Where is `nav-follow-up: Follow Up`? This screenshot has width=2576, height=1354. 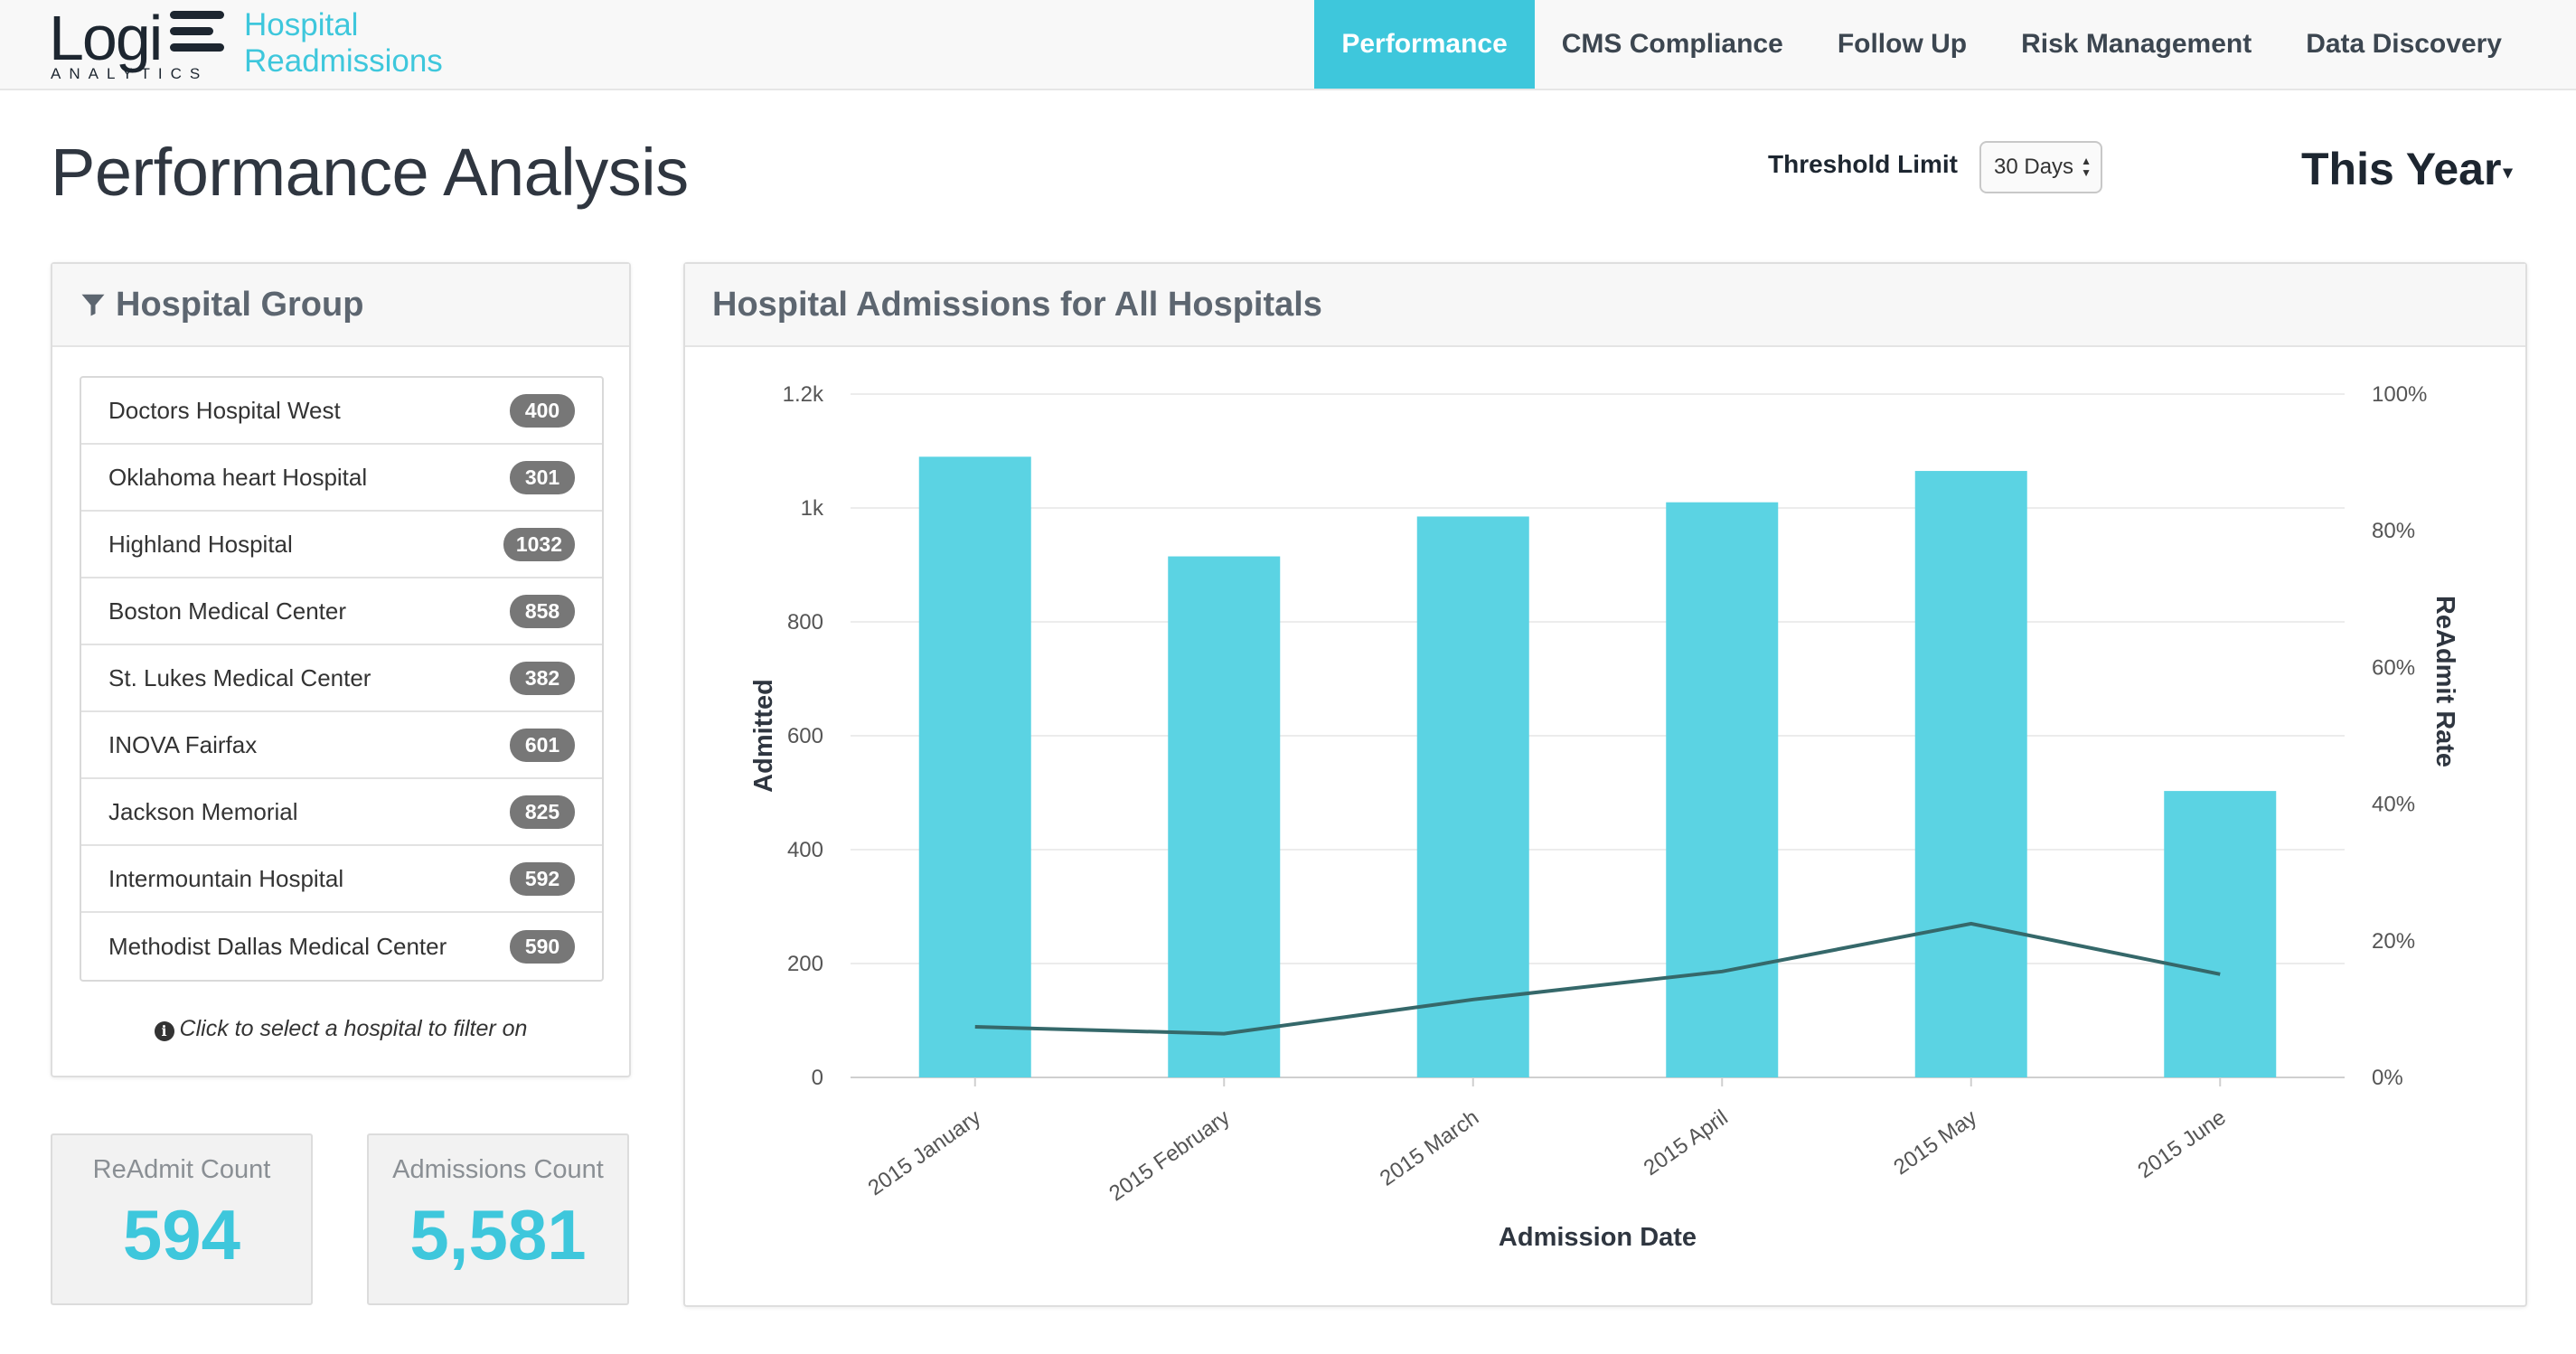 nav-follow-up: Follow Up is located at coordinates (1902, 44).